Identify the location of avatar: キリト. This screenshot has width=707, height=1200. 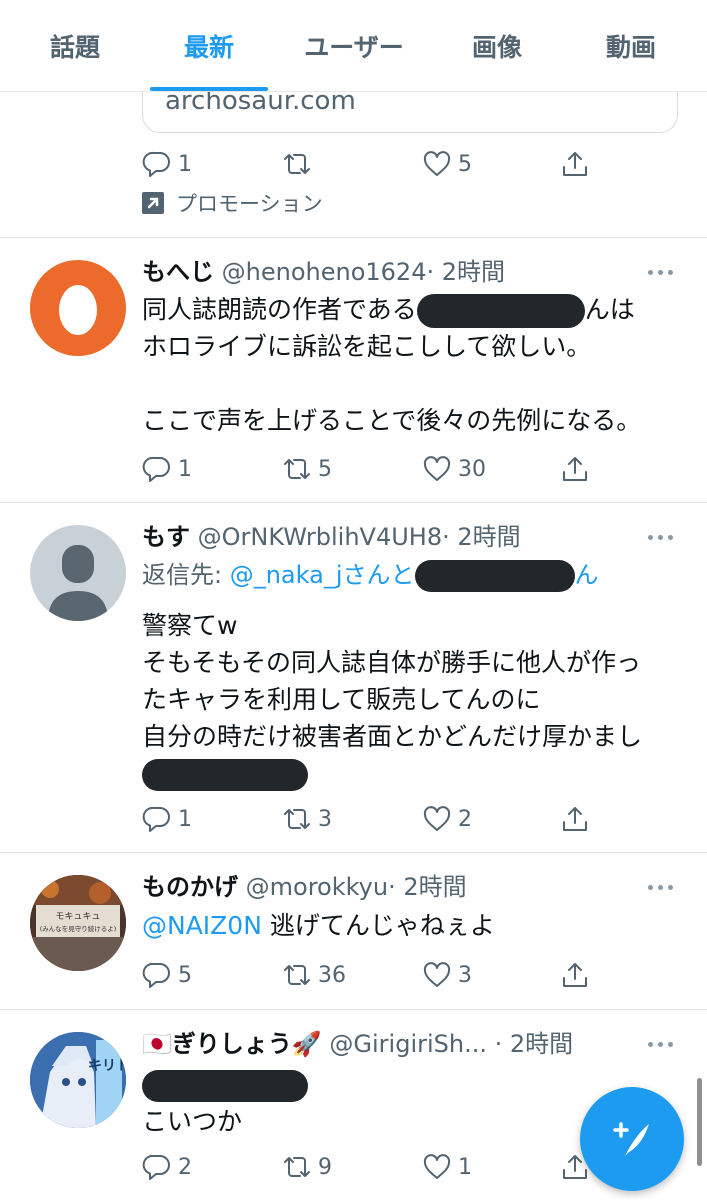
(78, 1080).